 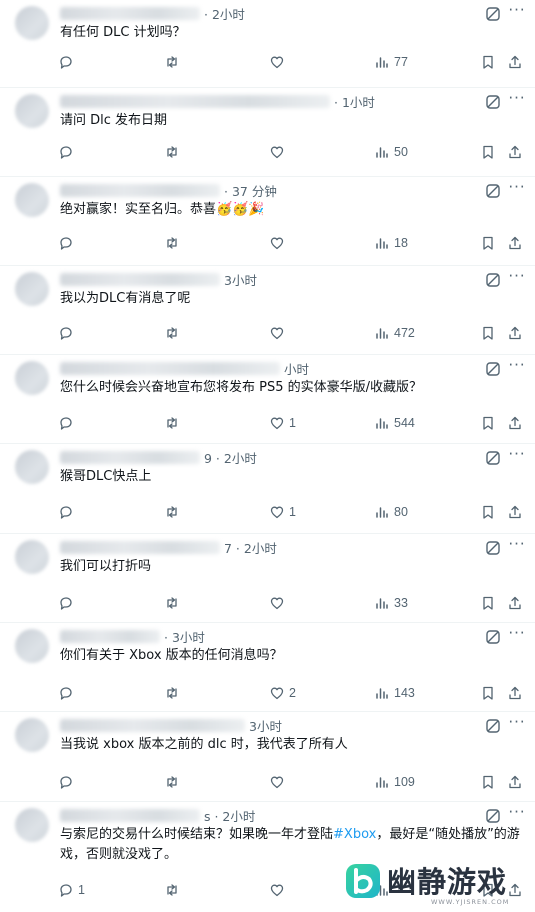 What do you see at coordinates (71, 890) in the screenshot?
I see `reply-button: 1` at bounding box center [71, 890].